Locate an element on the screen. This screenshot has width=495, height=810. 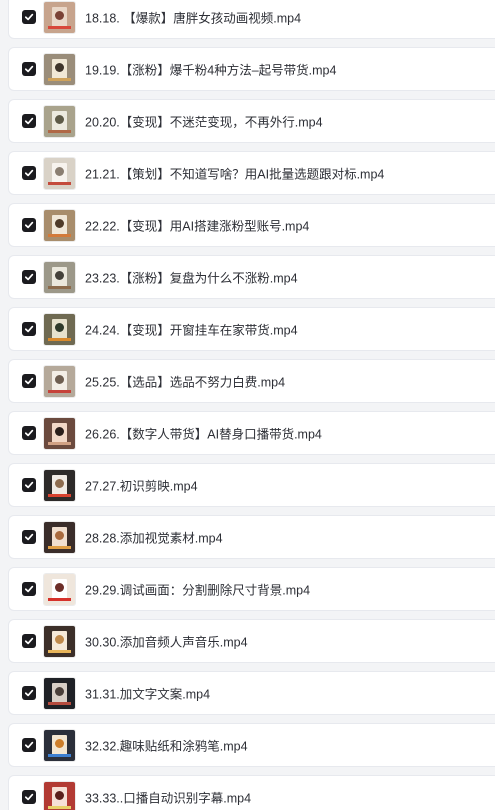
file-name: 28.28.添加视觉素材.mp4 is located at coordinates (154, 538).